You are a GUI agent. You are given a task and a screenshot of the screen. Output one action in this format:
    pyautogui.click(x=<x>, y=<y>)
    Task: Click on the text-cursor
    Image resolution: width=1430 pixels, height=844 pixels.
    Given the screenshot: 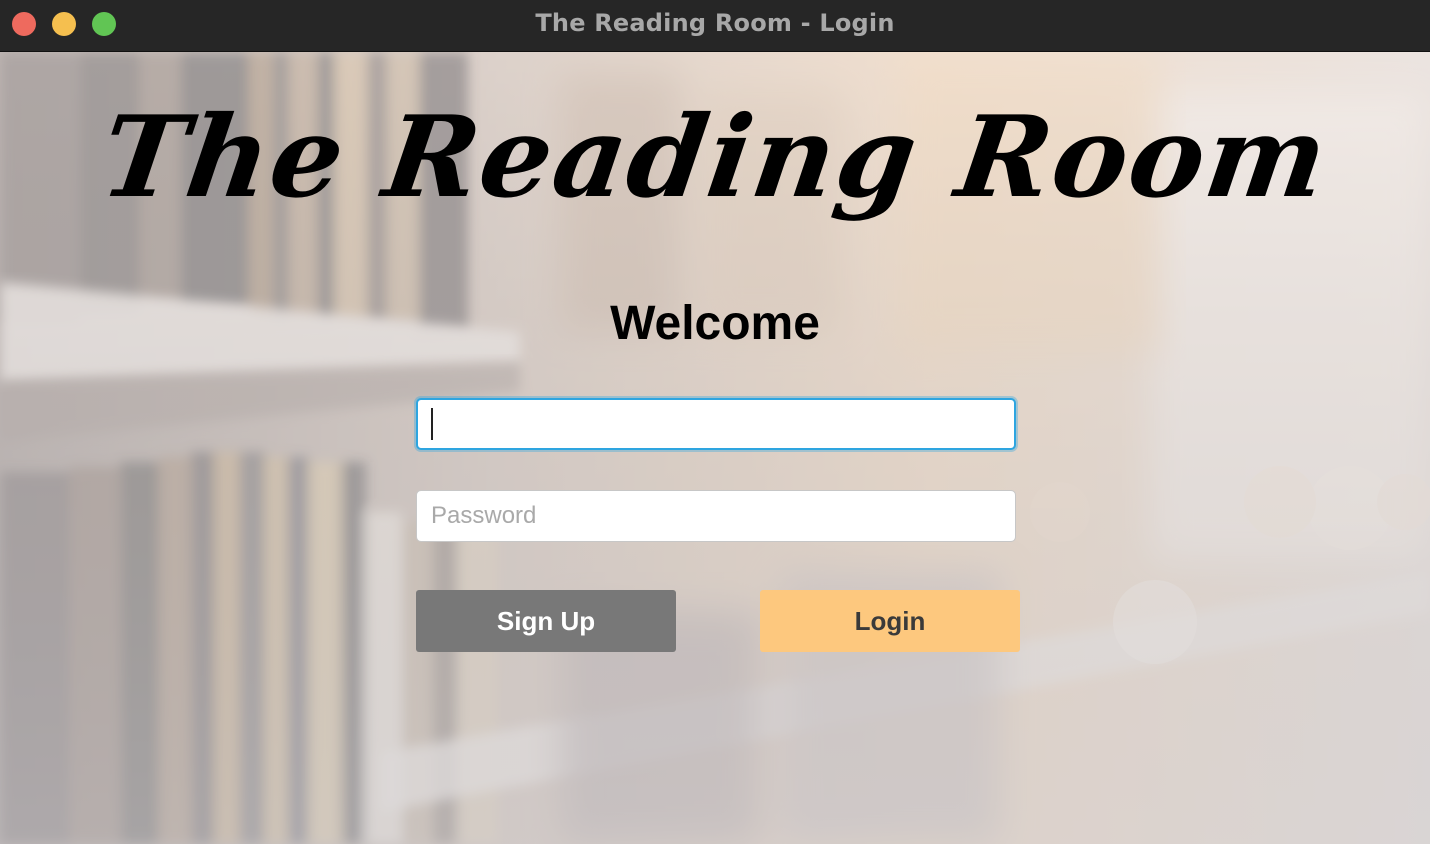 What is the action you would take?
    pyautogui.click(x=432, y=424)
    